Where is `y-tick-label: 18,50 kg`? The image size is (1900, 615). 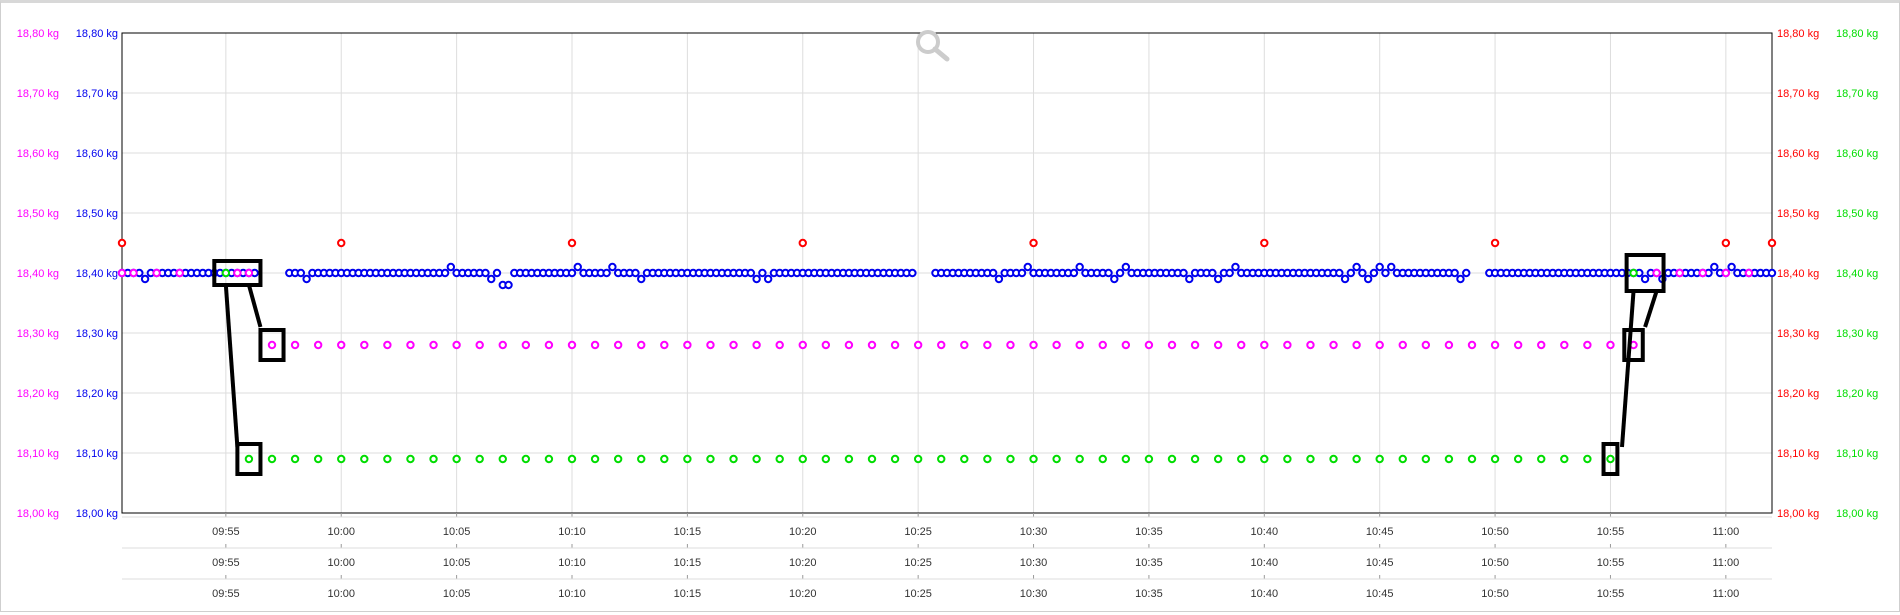
y-tick-label: 18,50 kg is located at coordinates (1857, 214).